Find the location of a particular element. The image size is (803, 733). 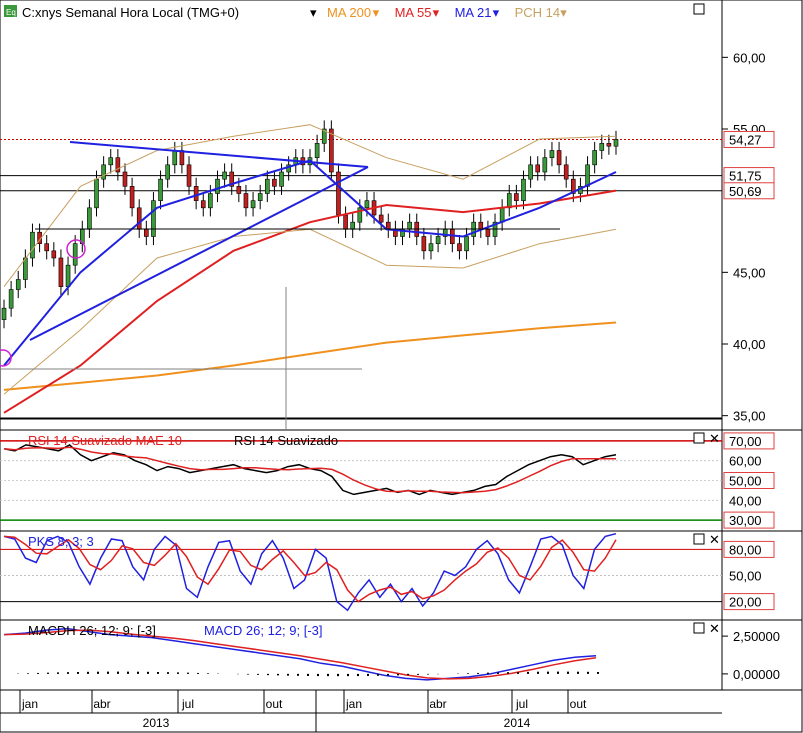

year-label-2: 2014 is located at coordinates (517, 723).